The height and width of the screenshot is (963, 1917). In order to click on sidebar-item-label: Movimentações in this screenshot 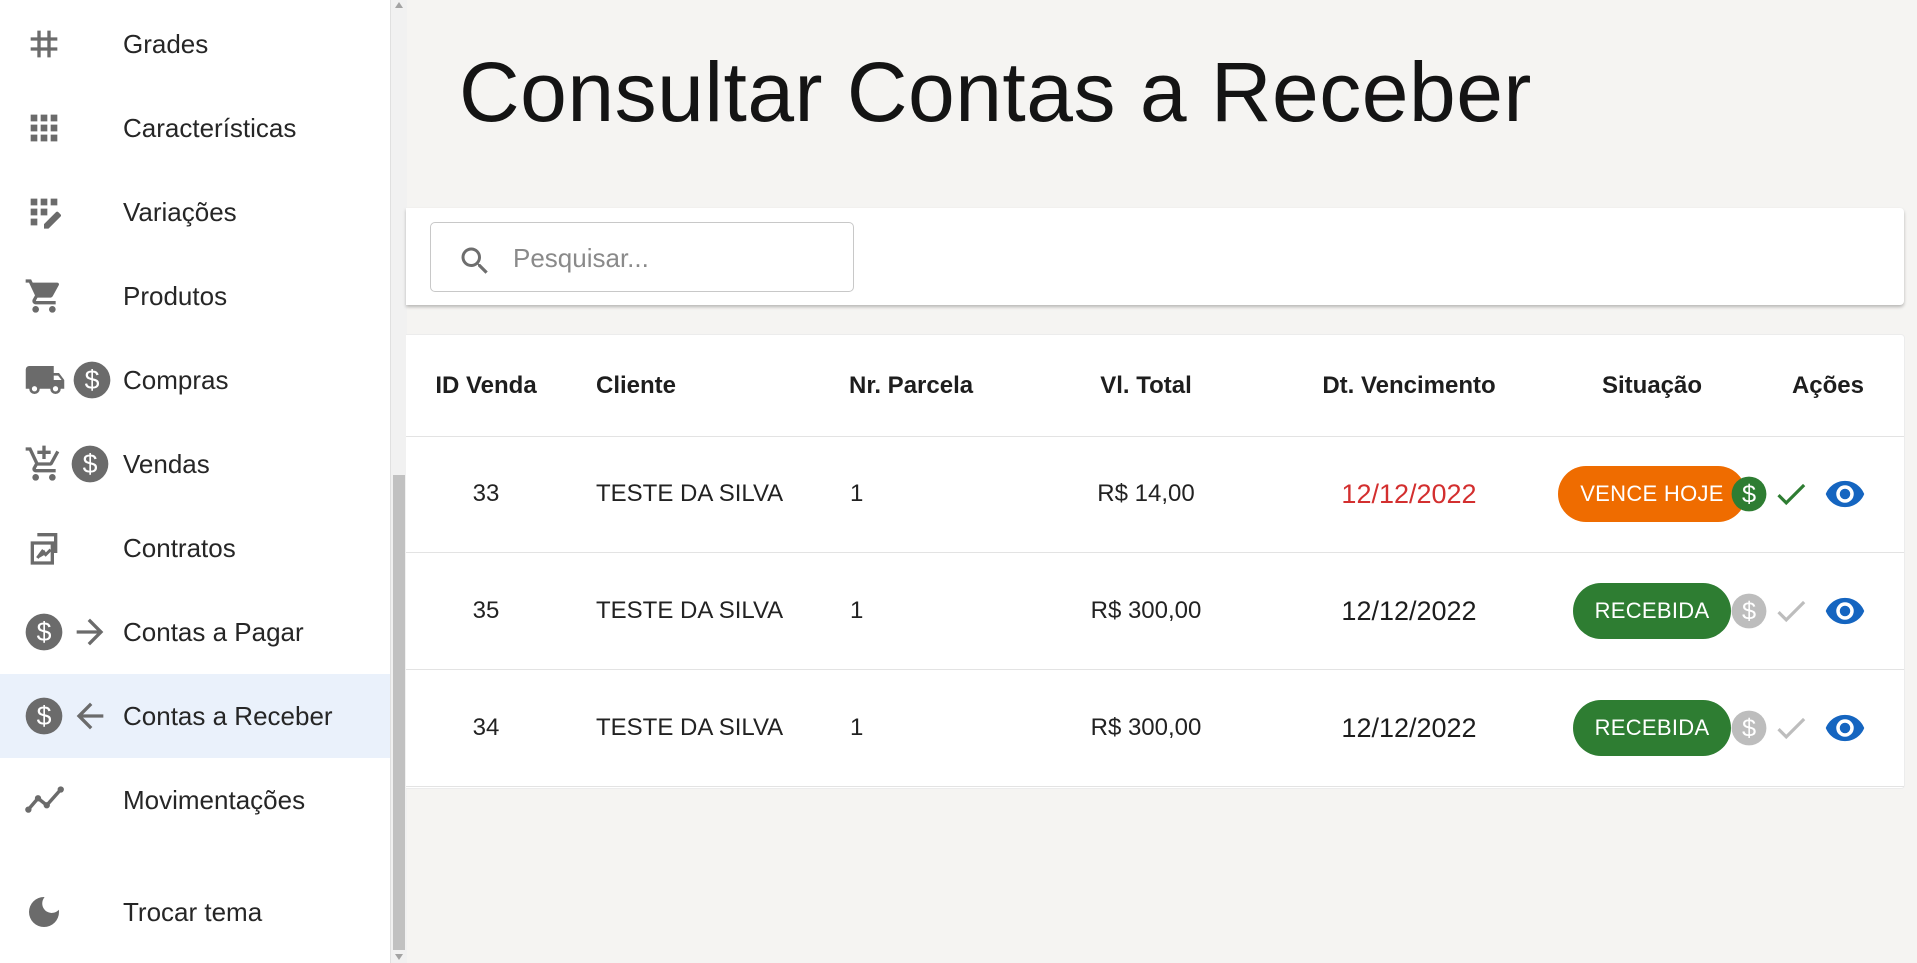, I will do `click(214, 800)`.